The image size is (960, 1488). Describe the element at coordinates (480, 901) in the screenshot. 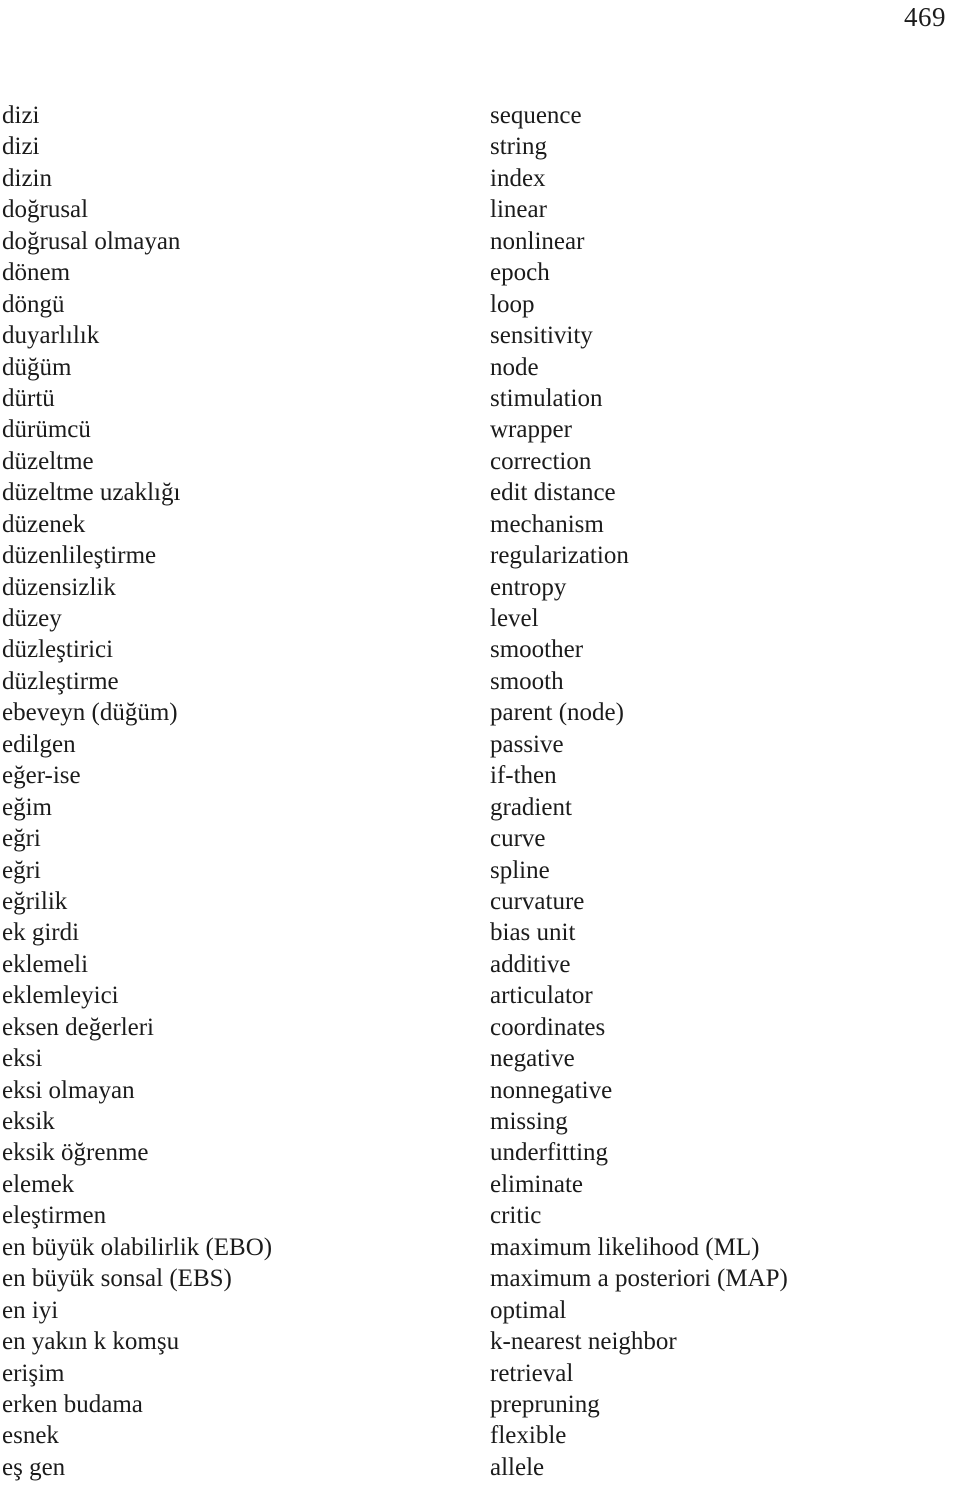

I see `glossary-entry: eğrilik curvature` at that location.